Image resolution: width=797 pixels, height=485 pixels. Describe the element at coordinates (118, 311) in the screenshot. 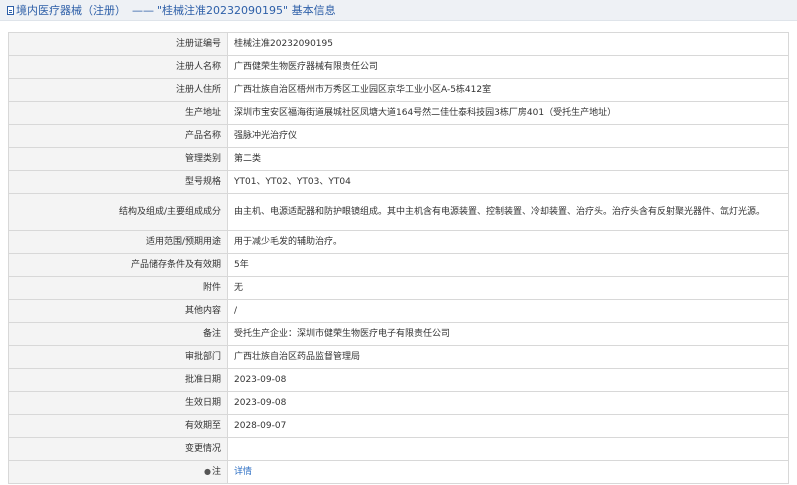

I see `row-label-other-content: 其他内容` at that location.